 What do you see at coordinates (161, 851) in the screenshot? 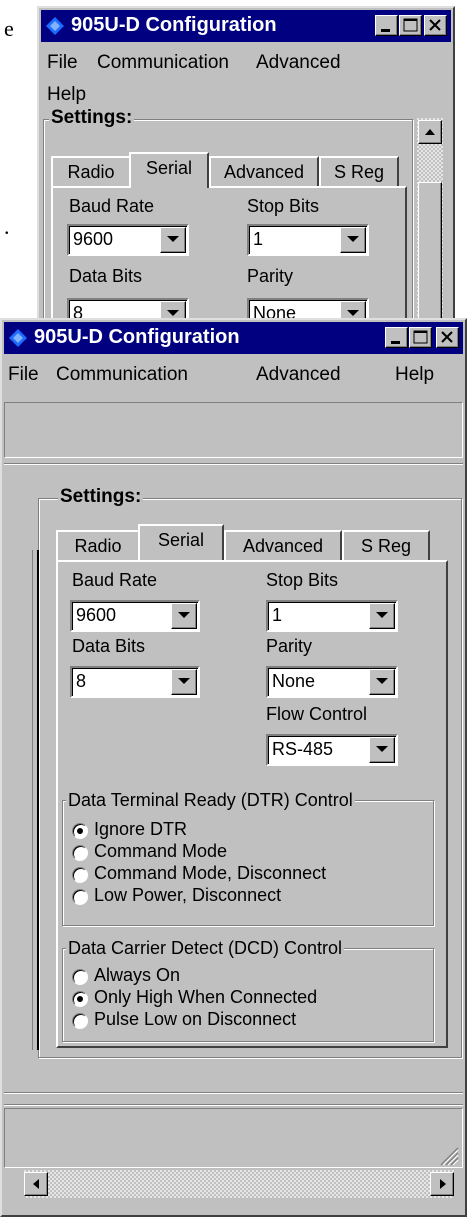
I see `radio-label: Command Mode` at bounding box center [161, 851].